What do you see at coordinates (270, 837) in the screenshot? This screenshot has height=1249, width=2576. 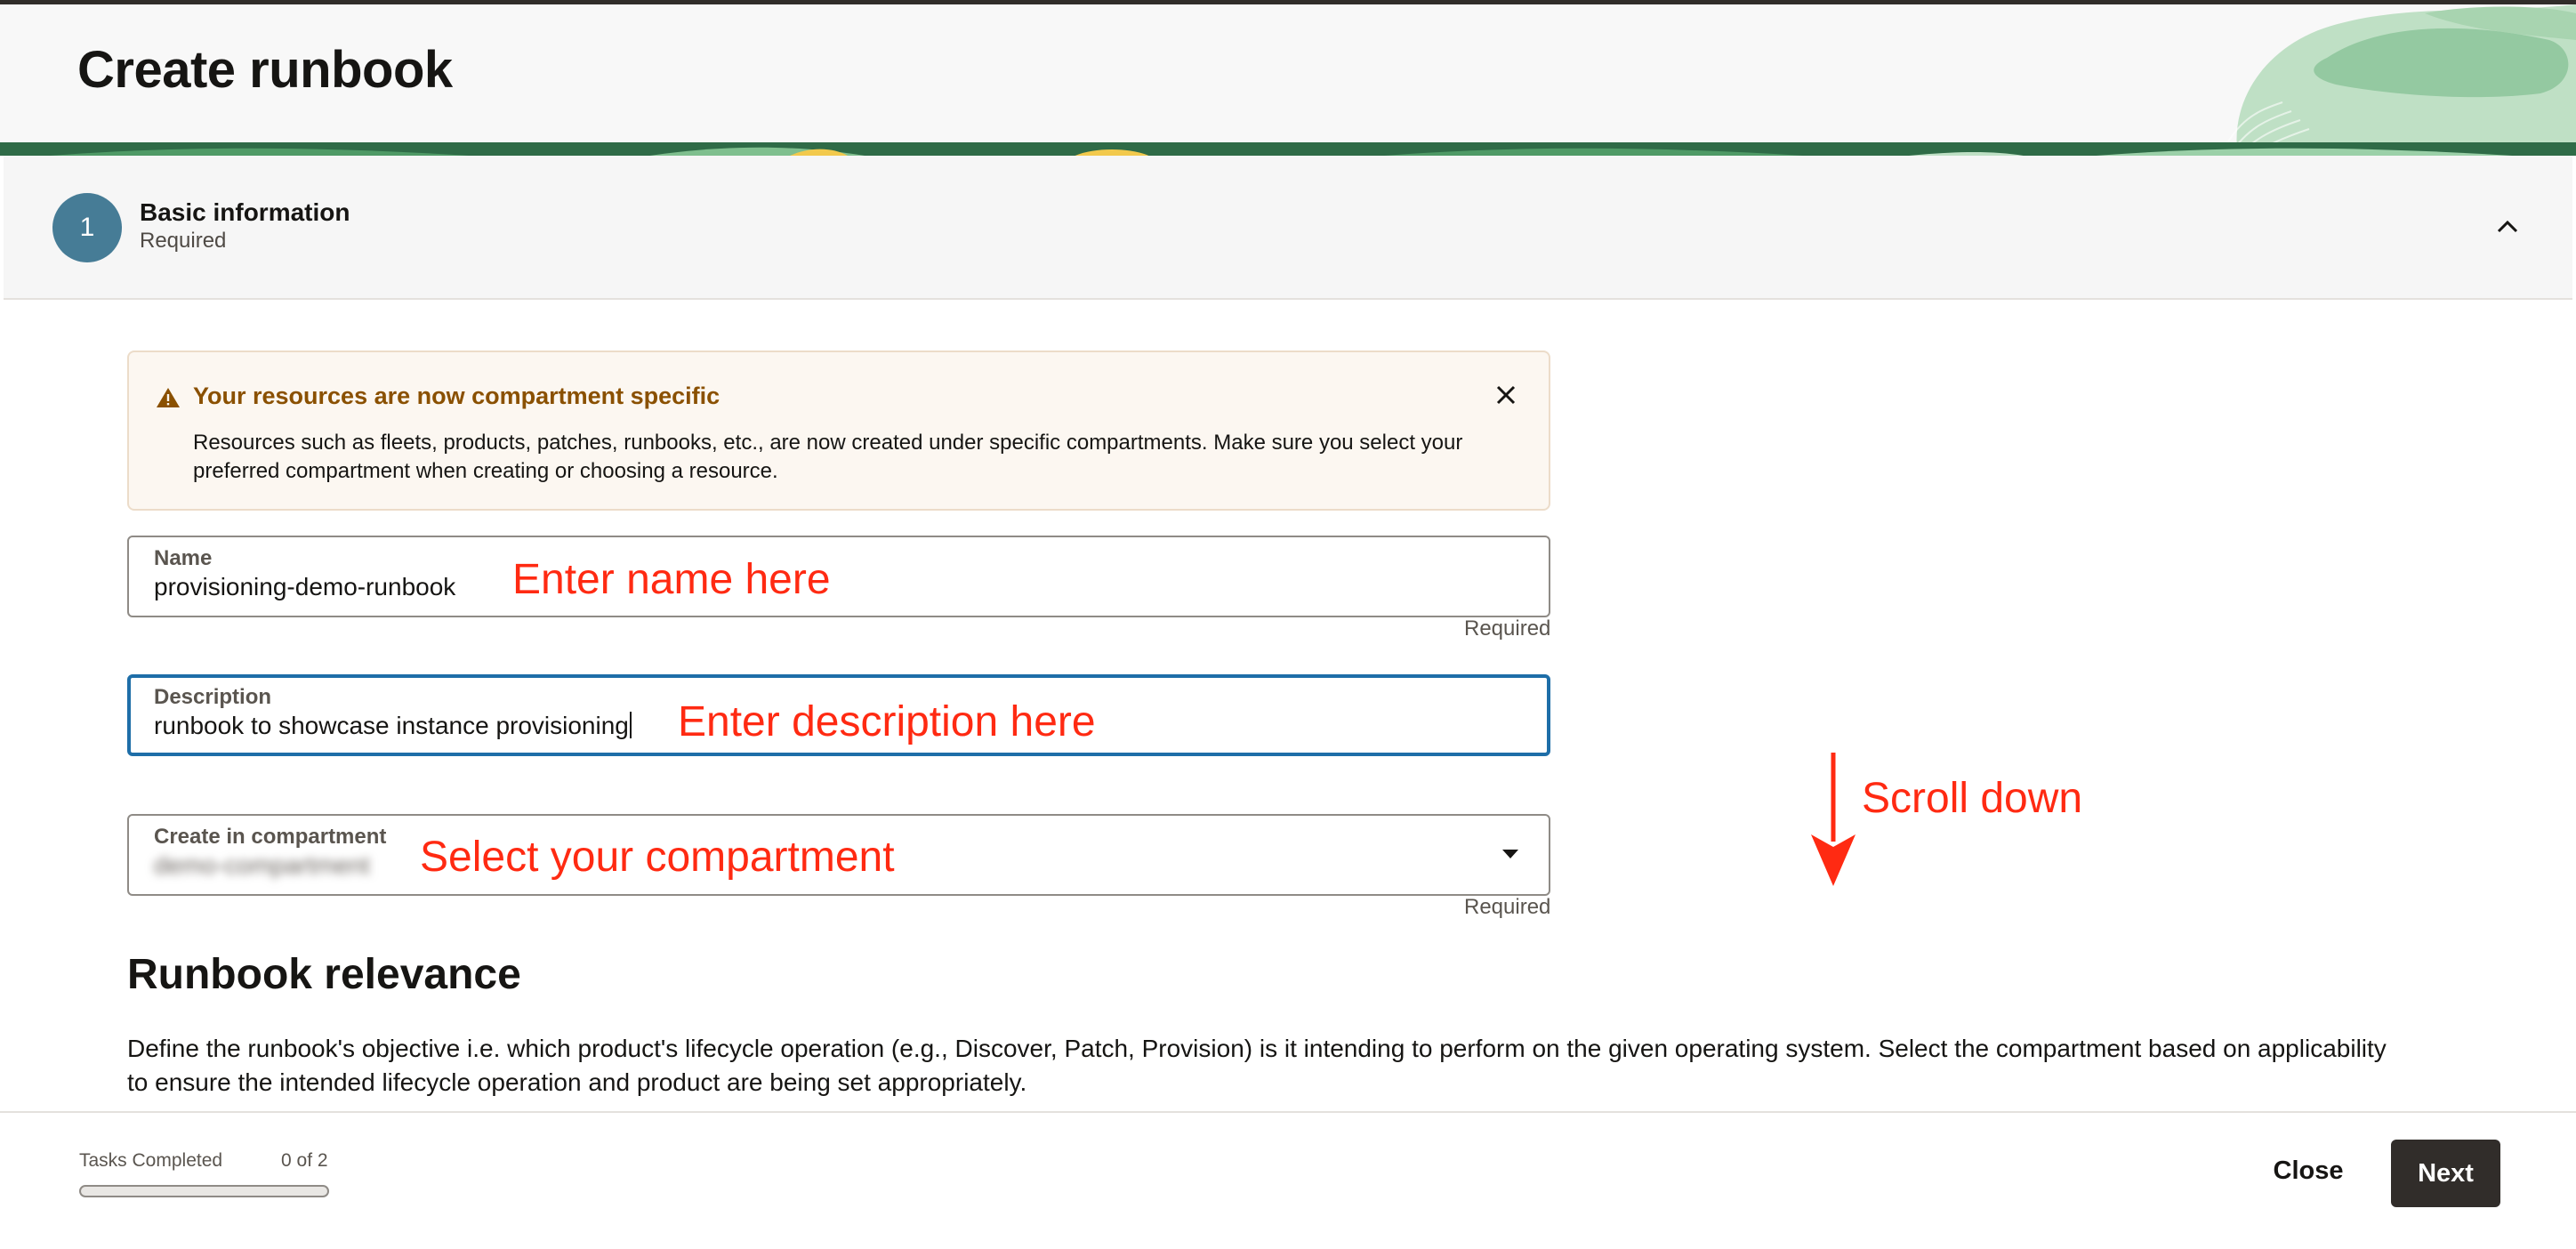 I see `compartment-select-label: Create in compartment` at bounding box center [270, 837].